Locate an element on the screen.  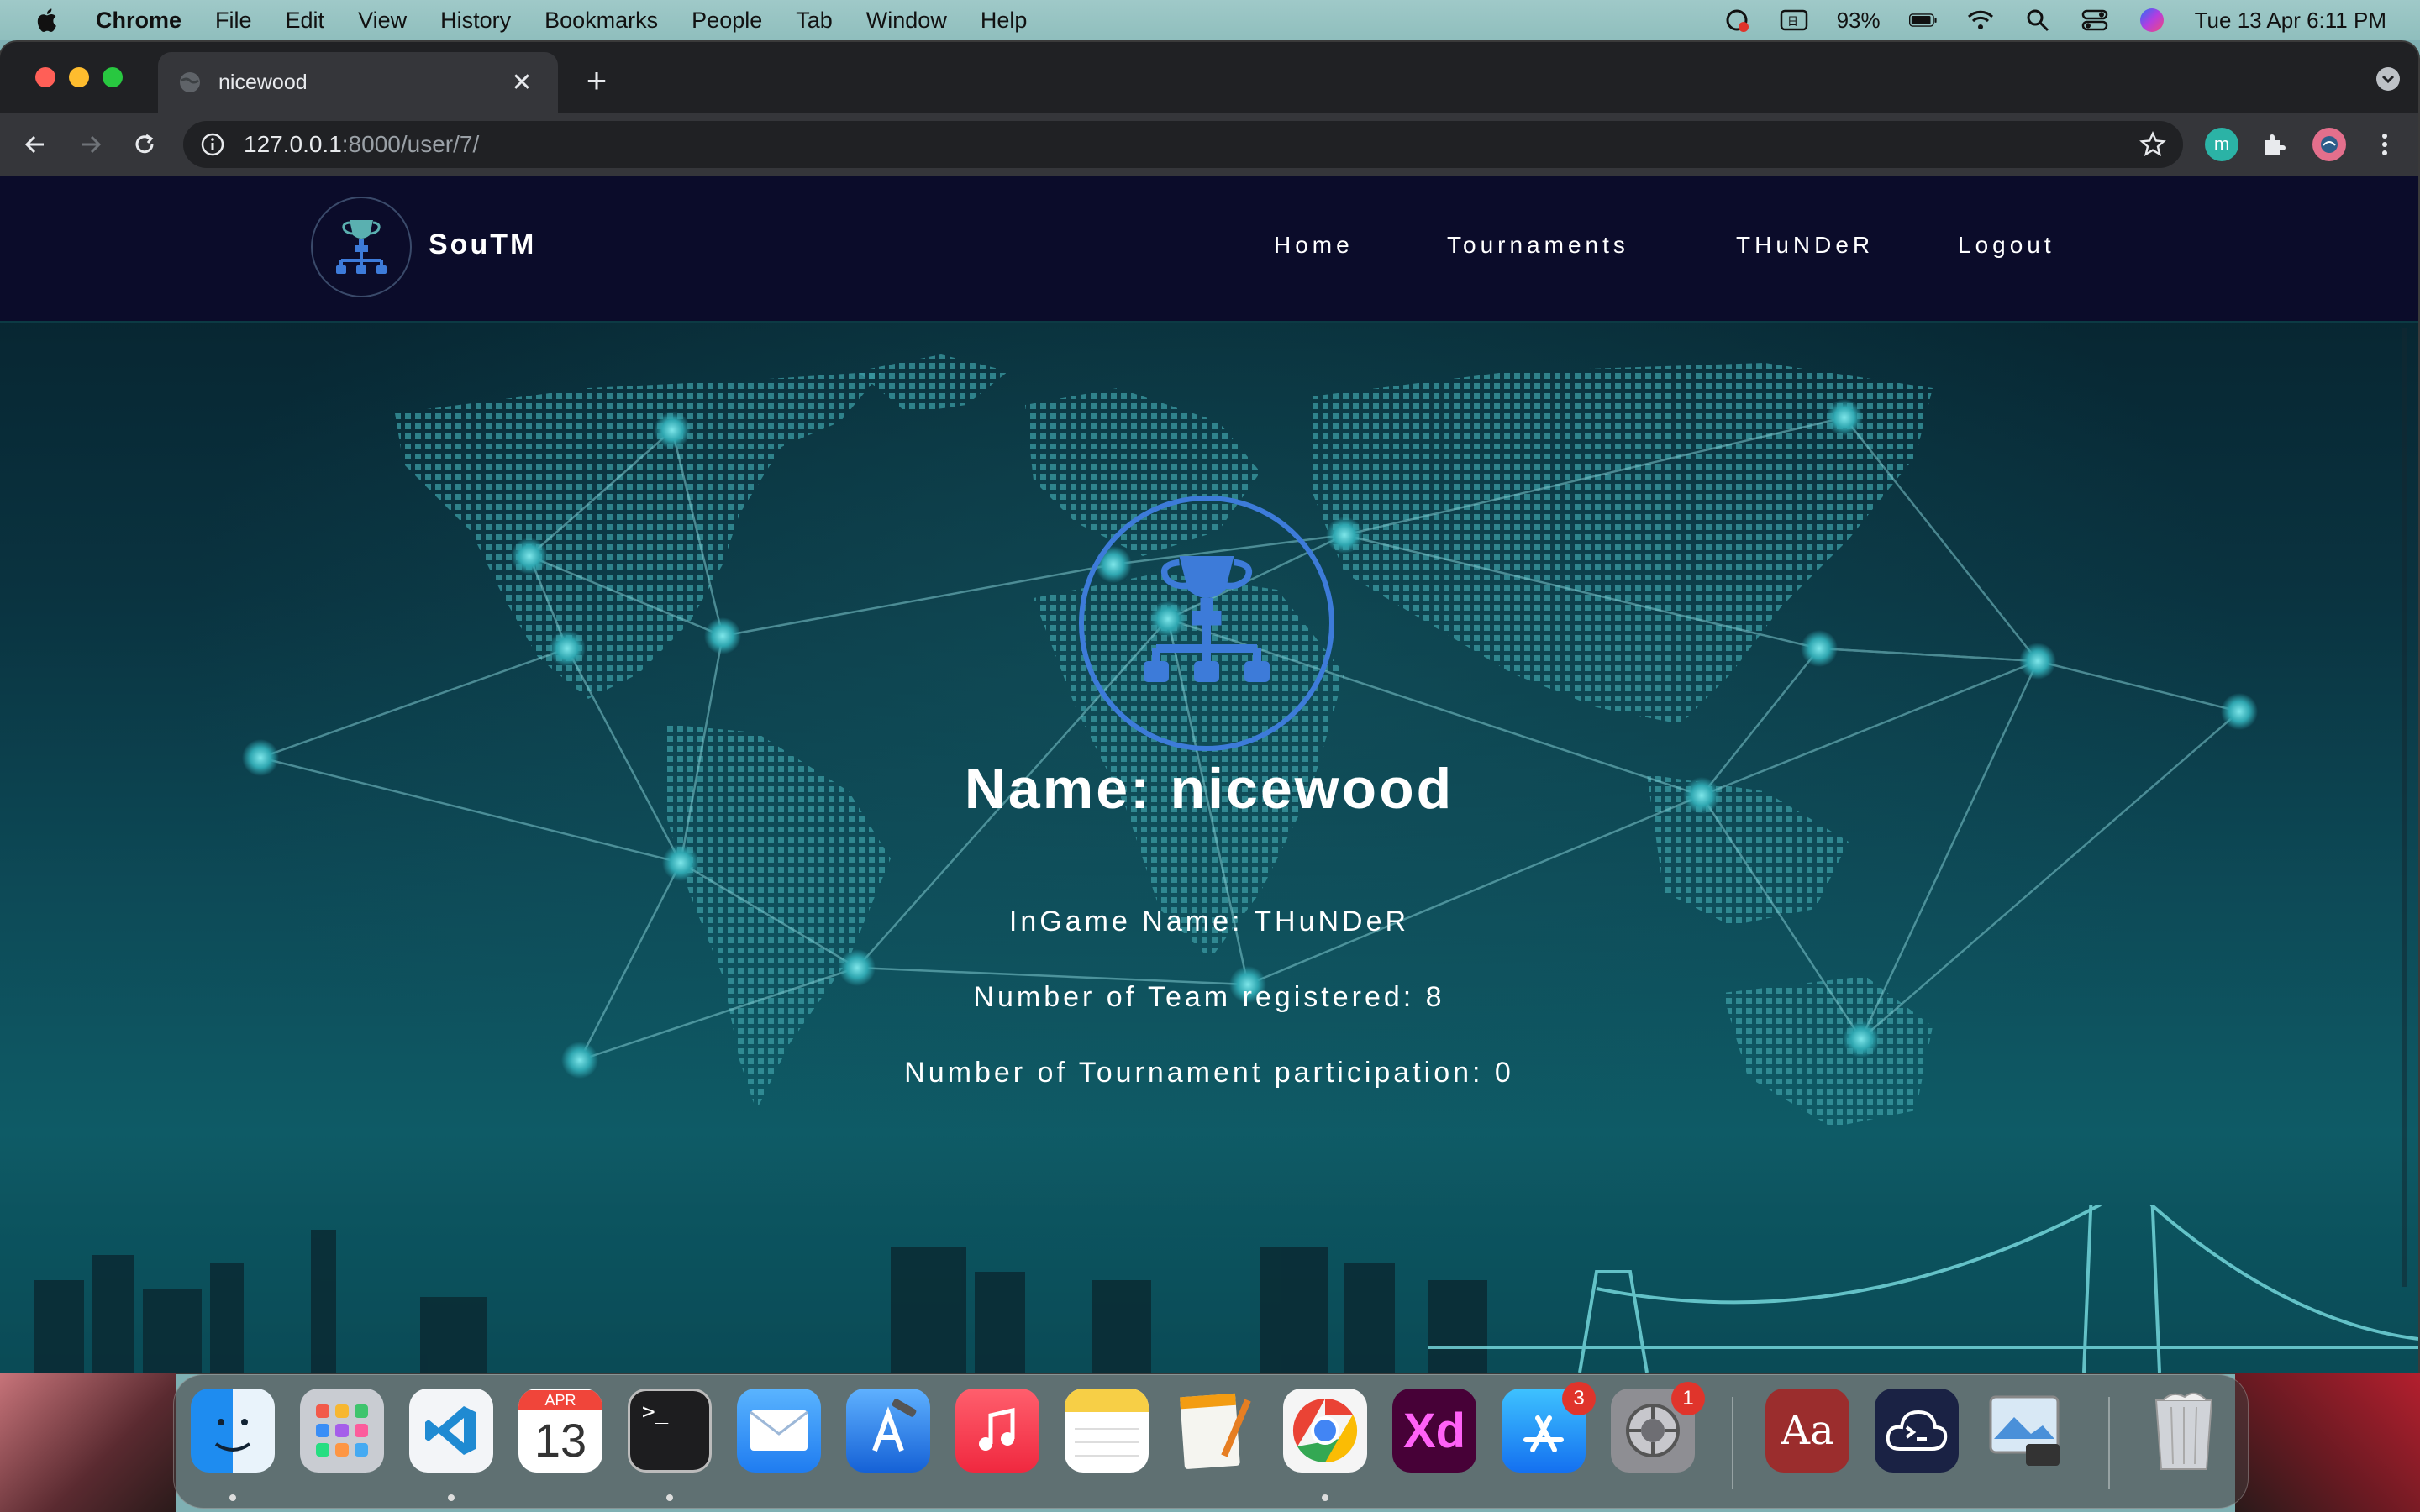
dock: APR 13 >_ Xd 3 1 Aa is located at coordinates (1211, 1441).